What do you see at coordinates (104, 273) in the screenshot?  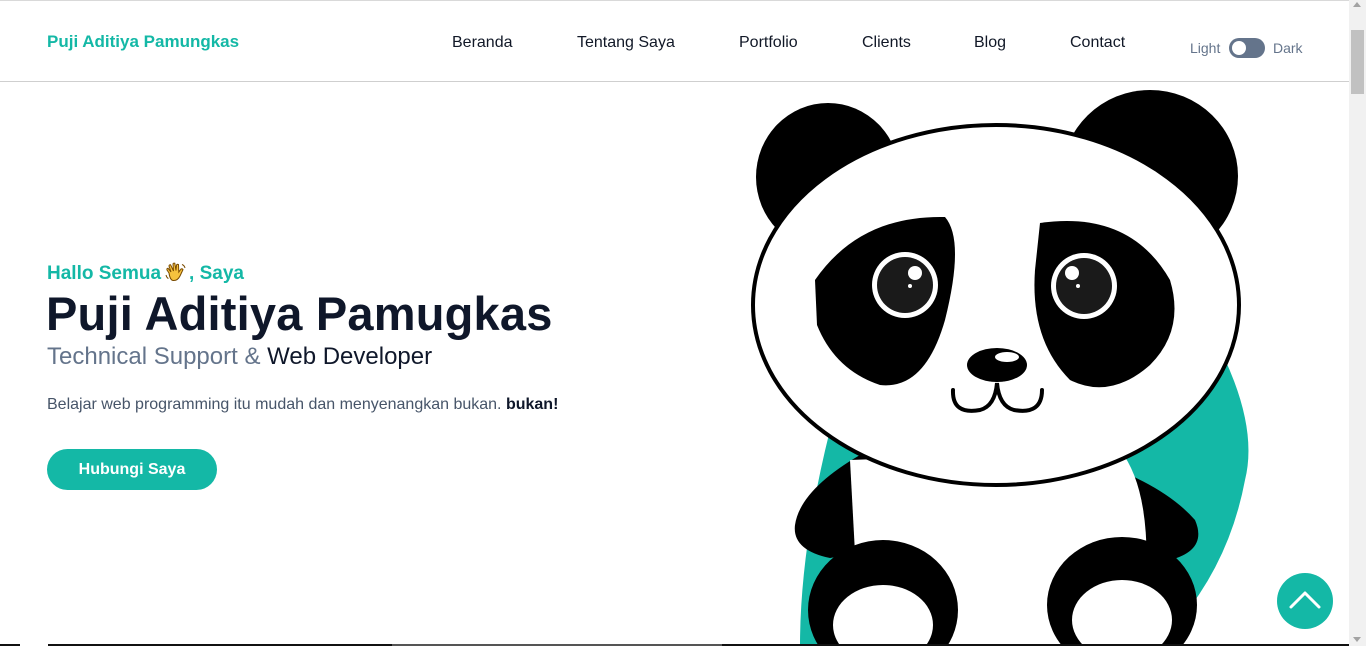 I see `greeting-prefix: Hallo Semua` at bounding box center [104, 273].